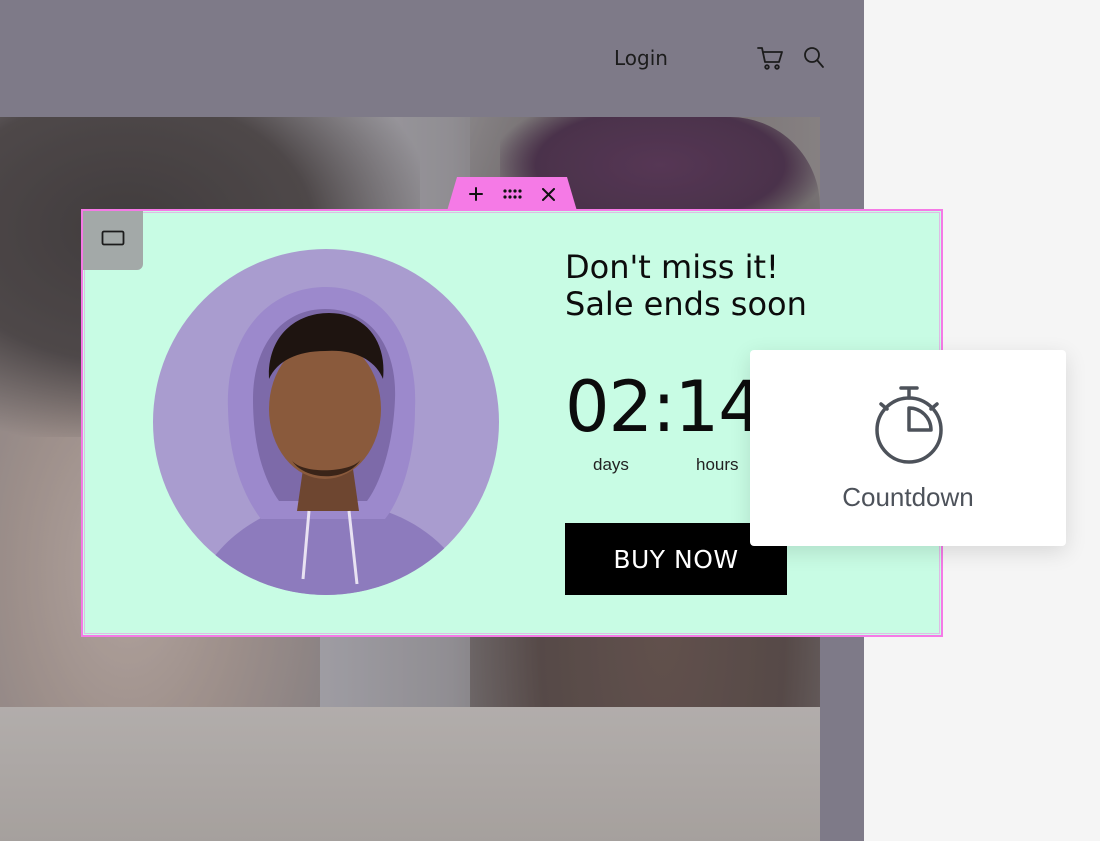 The width and height of the screenshot is (1100, 841). I want to click on headline-line-2: Sale ends soon, so click(686, 304).